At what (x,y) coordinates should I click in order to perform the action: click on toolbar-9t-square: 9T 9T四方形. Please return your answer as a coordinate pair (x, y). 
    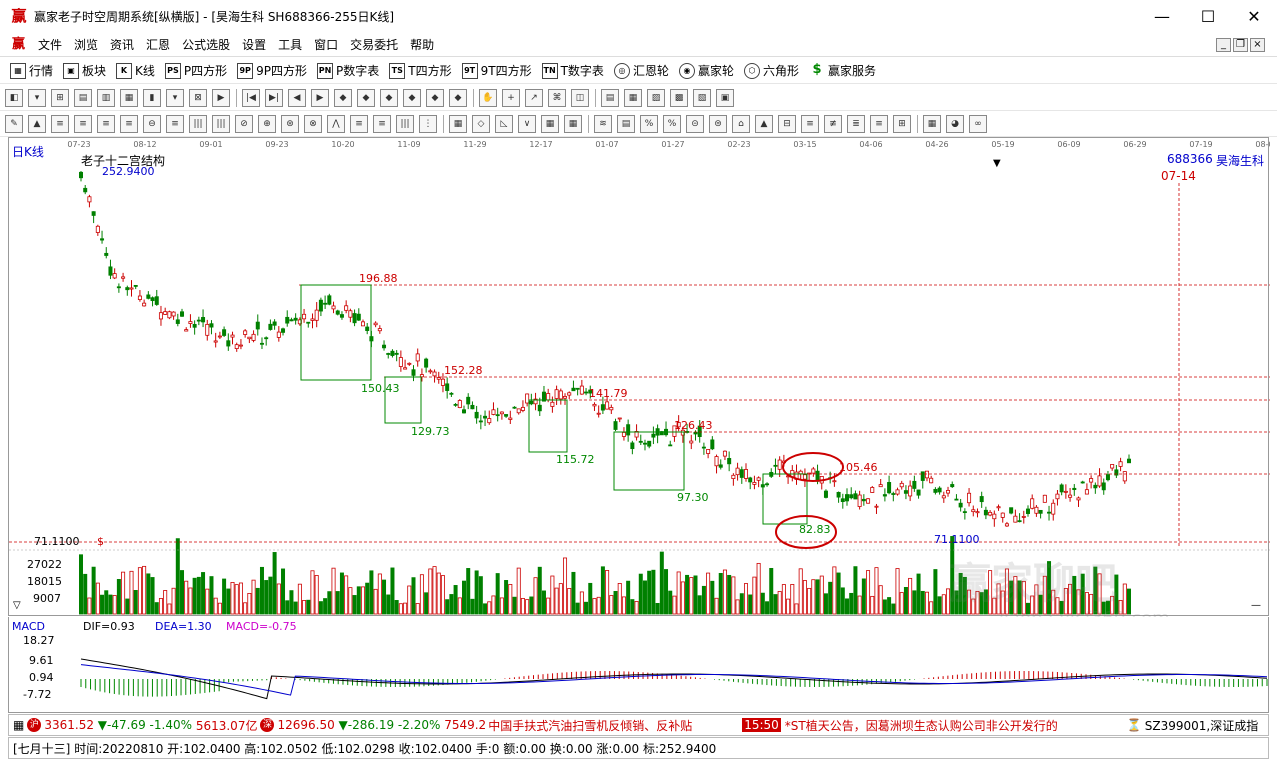
    Looking at the image, I should click on (496, 70).